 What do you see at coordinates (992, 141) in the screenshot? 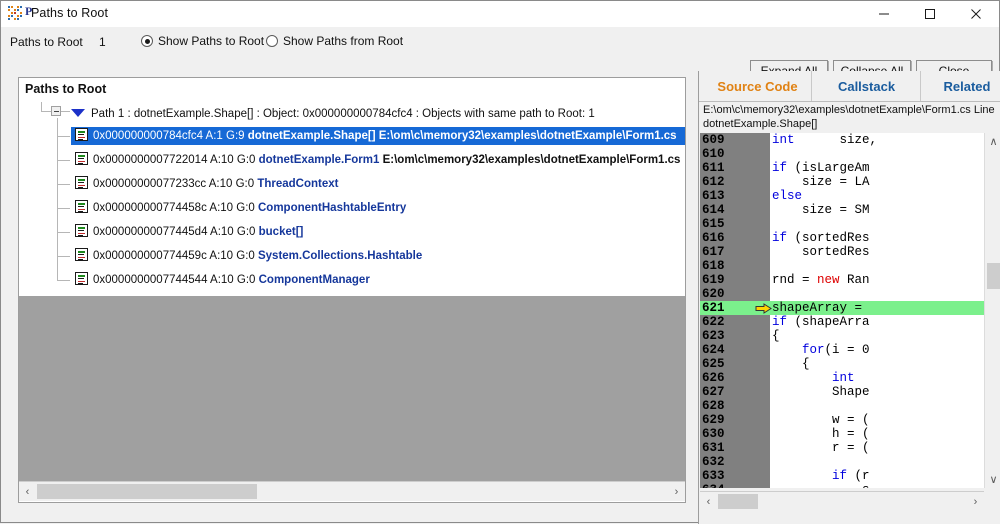
I see `code-scroll-up-icon: ∧` at bounding box center [992, 141].